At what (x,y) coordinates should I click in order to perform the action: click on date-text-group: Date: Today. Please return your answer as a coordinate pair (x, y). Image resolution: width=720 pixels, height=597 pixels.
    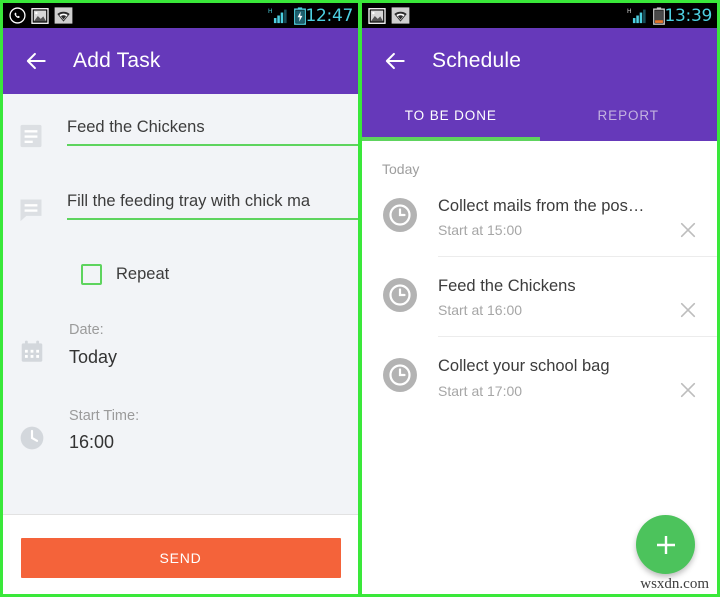
    Looking at the image, I should click on (93, 347).